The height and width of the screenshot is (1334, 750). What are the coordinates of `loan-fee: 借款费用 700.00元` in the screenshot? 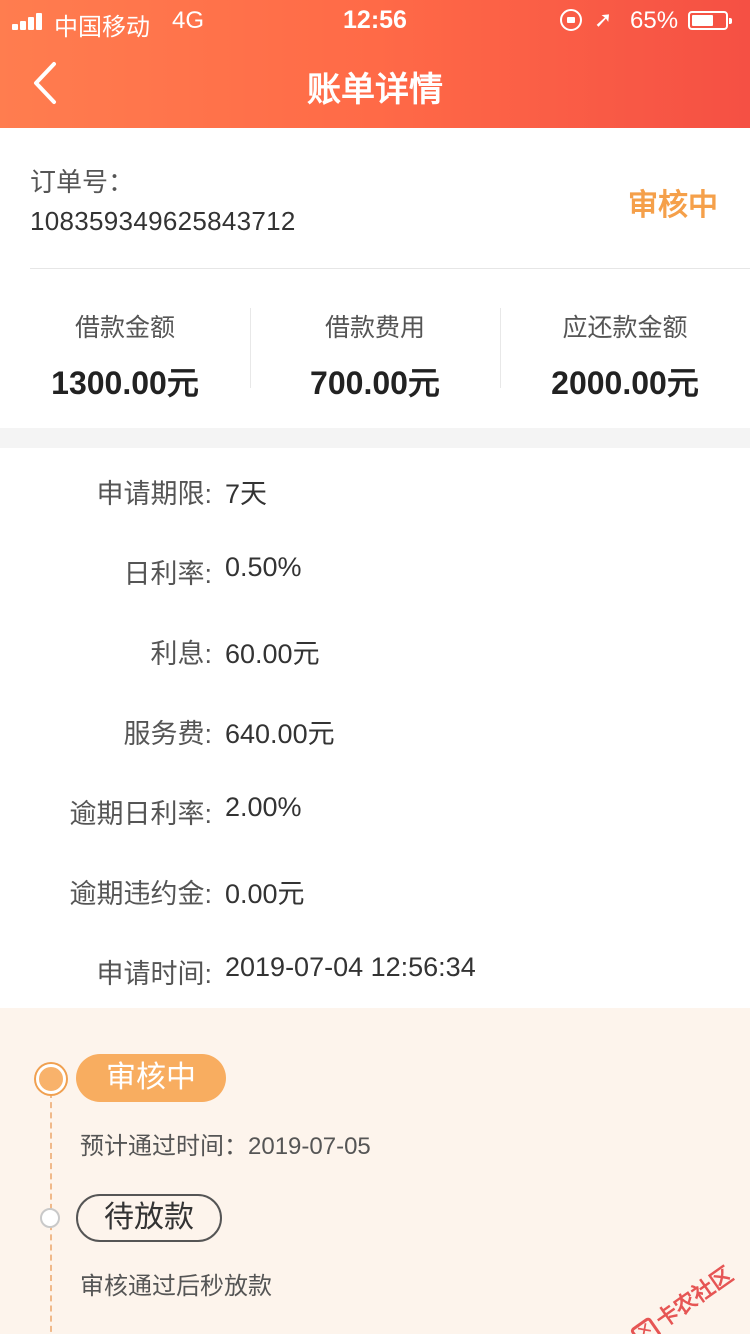 It's located at (375, 354).